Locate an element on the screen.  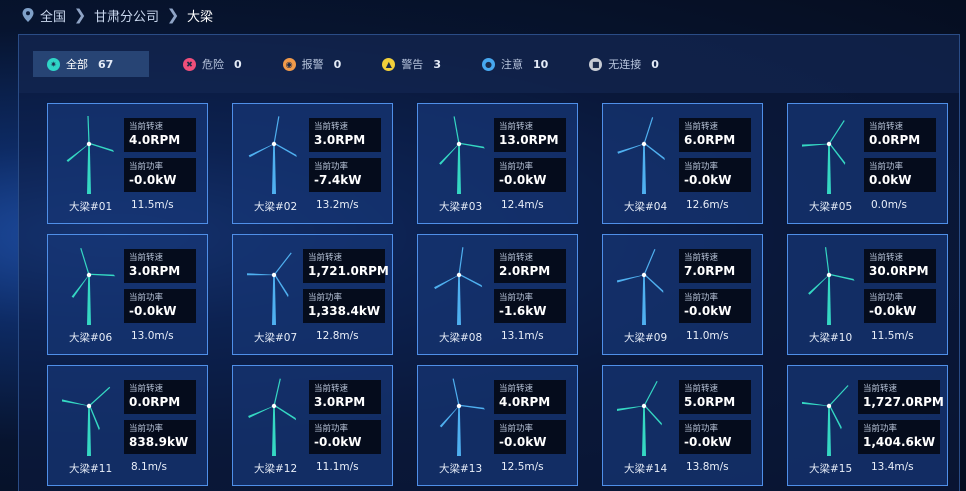
turbine-footer: 大梁#02 13.2m/s is located at coordinates (312, 207).